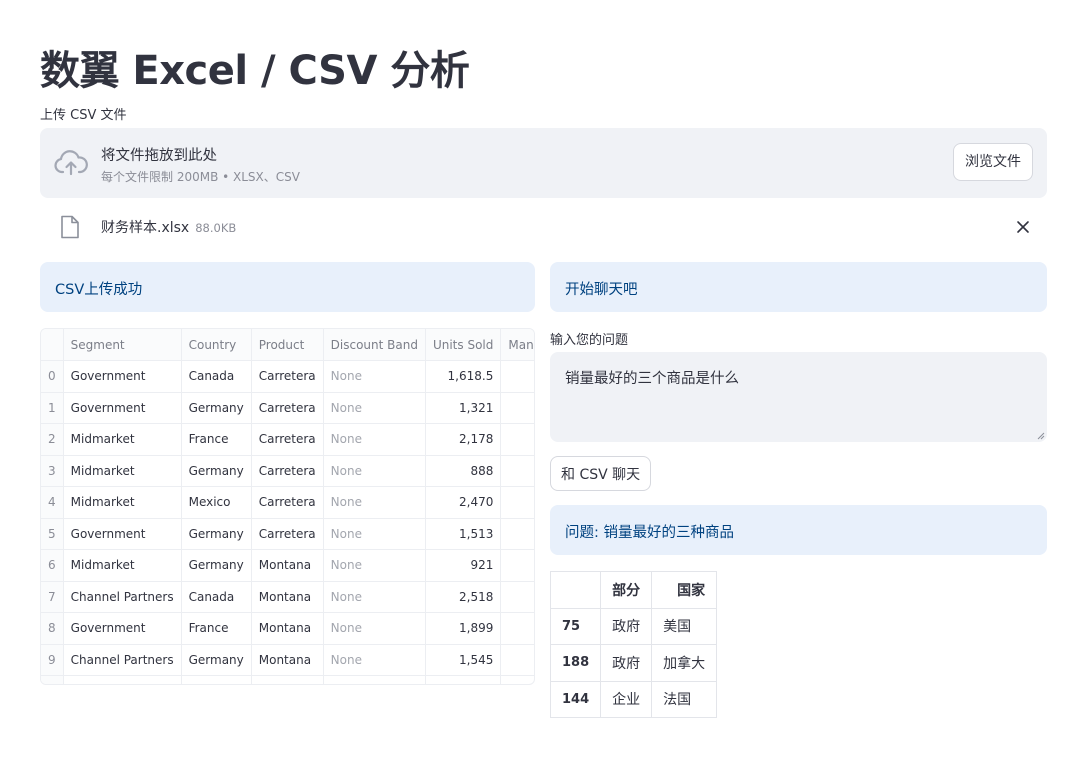 This screenshot has height=772, width=1089. Describe the element at coordinates (543, 163) in the screenshot. I see `file-dropzone: 将文件拖放到此处 每个文件限制 200MB • XLSX、CSV 浏览文件` at that location.